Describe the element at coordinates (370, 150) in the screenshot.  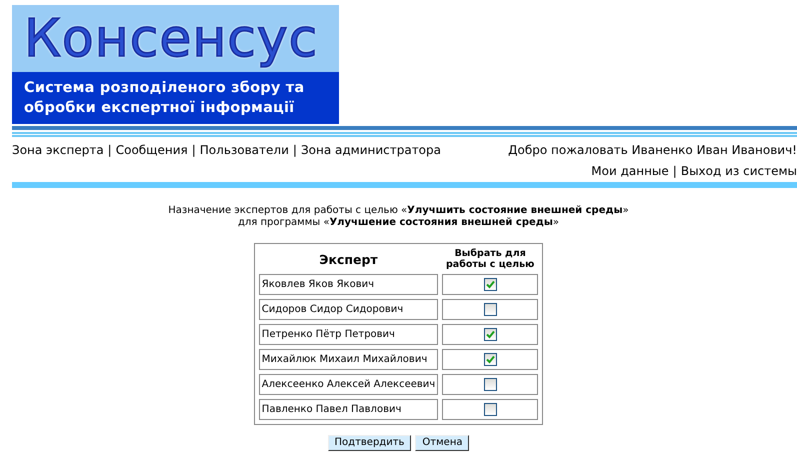
I see `nav-link: Зона администратора` at that location.